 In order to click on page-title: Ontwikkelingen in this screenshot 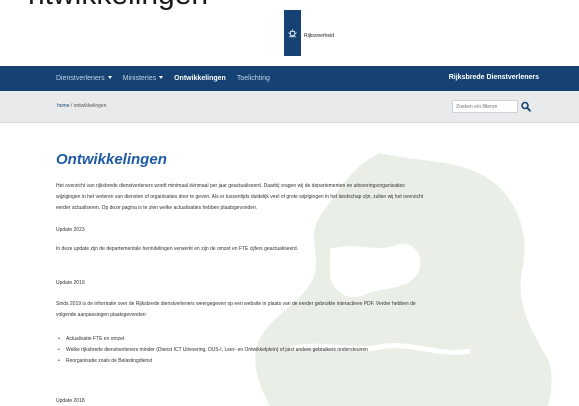, I will do `click(111, 159)`.